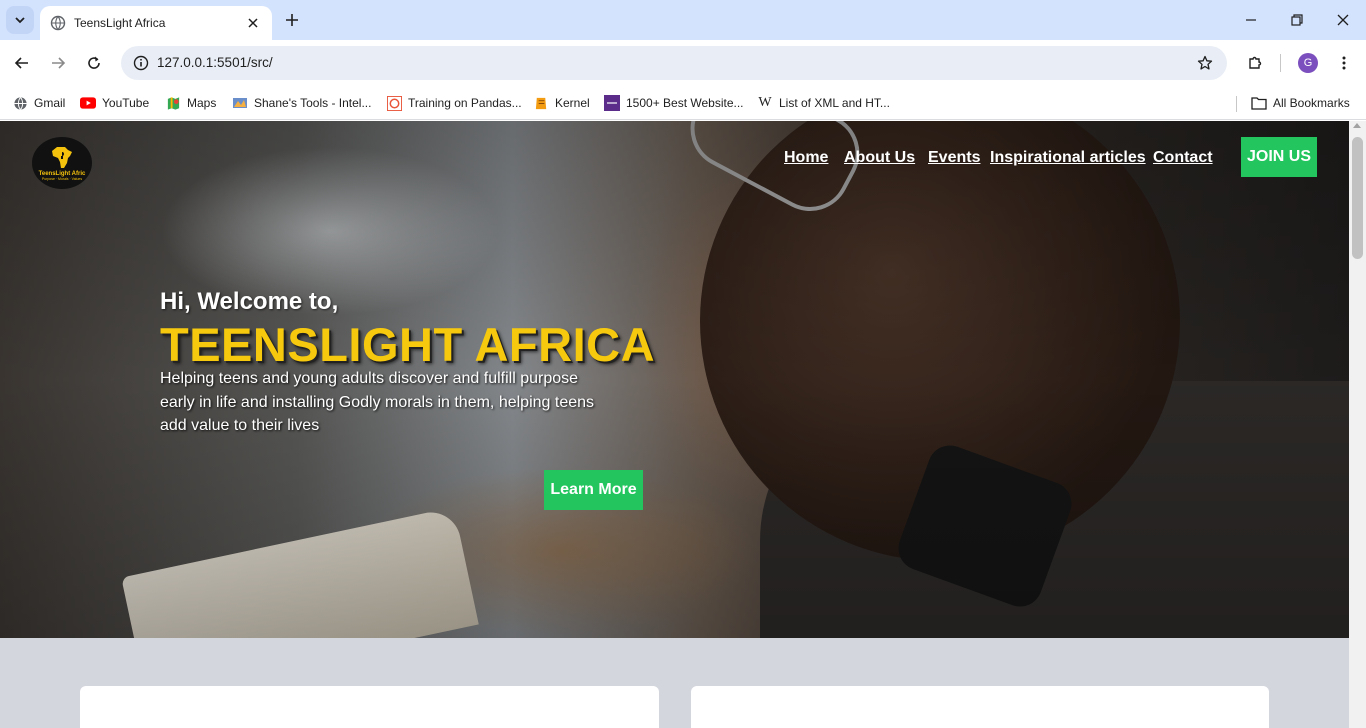 The height and width of the screenshot is (728, 1366). I want to click on minimize-button, so click(1251, 20).